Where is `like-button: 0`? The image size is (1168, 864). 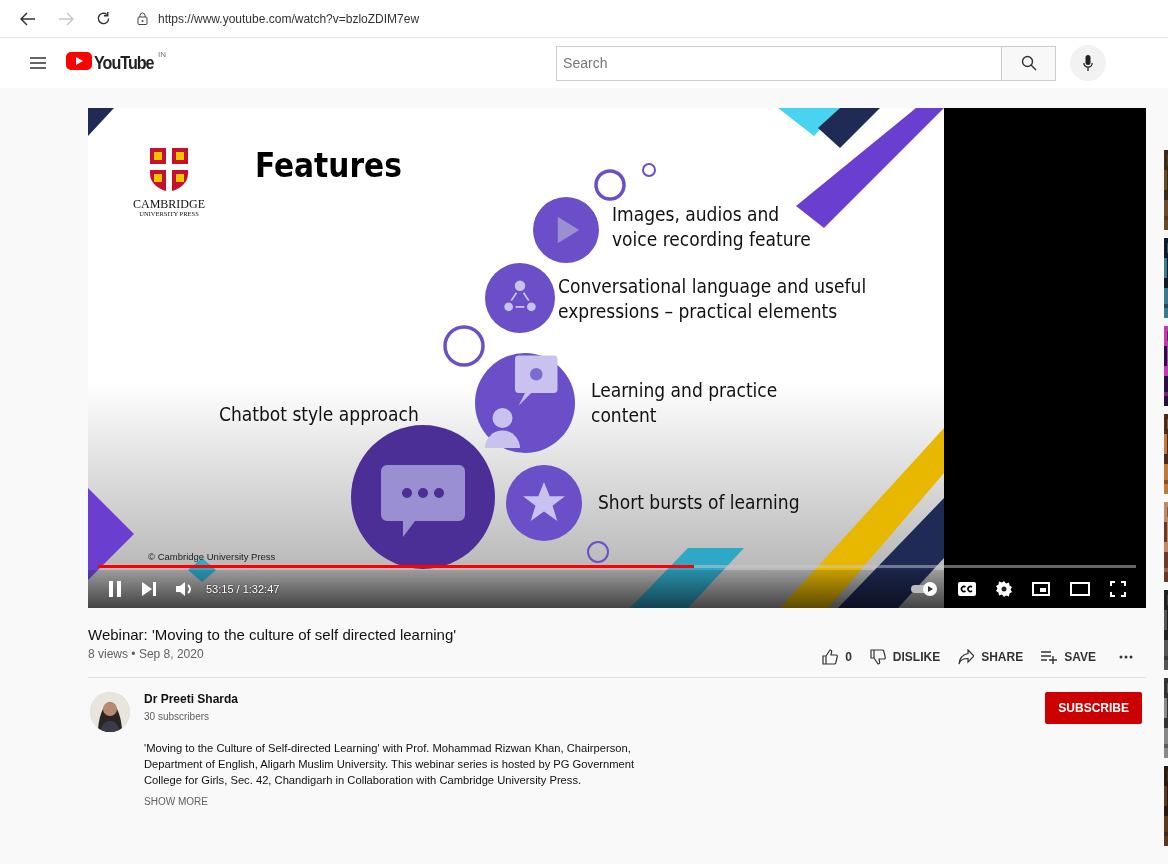 like-button: 0 is located at coordinates (837, 657).